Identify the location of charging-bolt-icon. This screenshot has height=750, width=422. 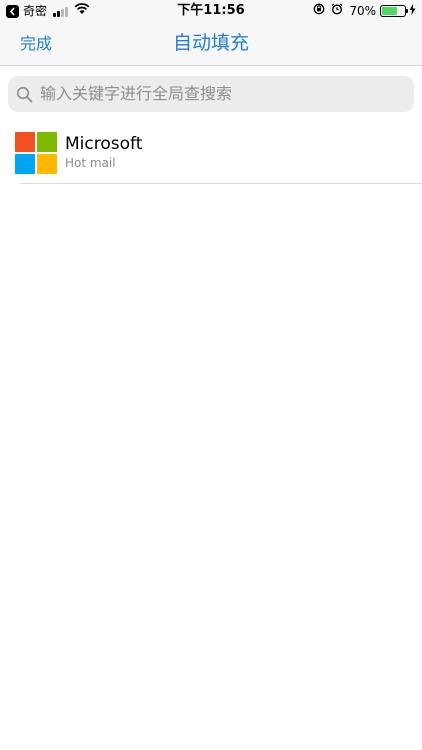
(412, 11).